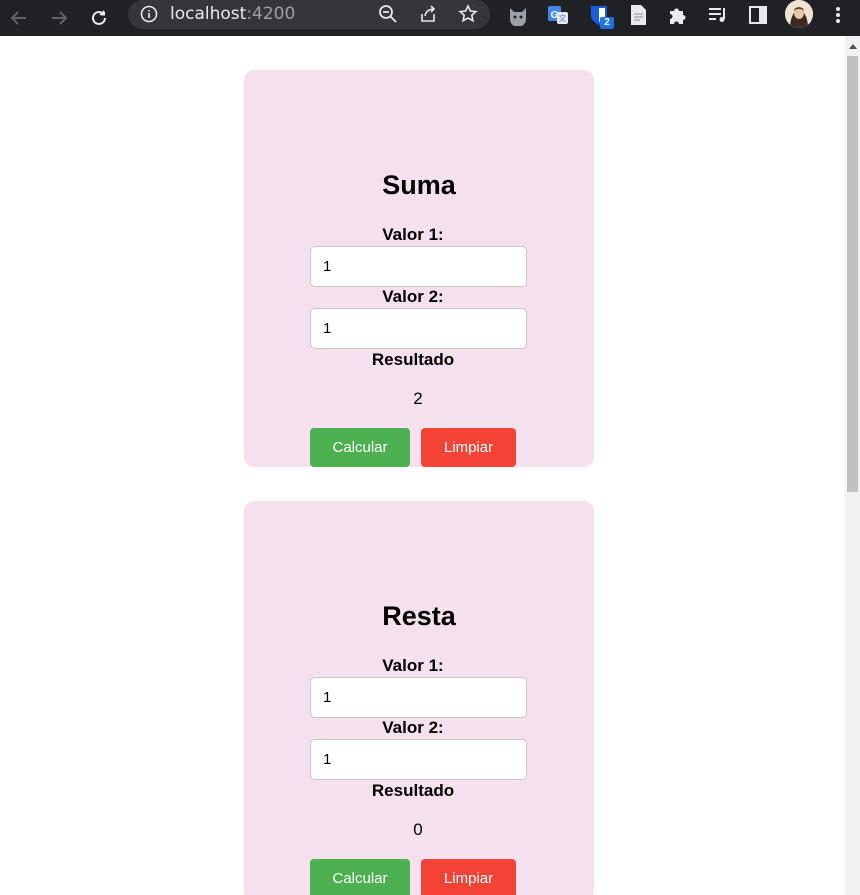  Describe the element at coordinates (413, 790) in the screenshot. I see `resta-result-label: Resultado` at that location.